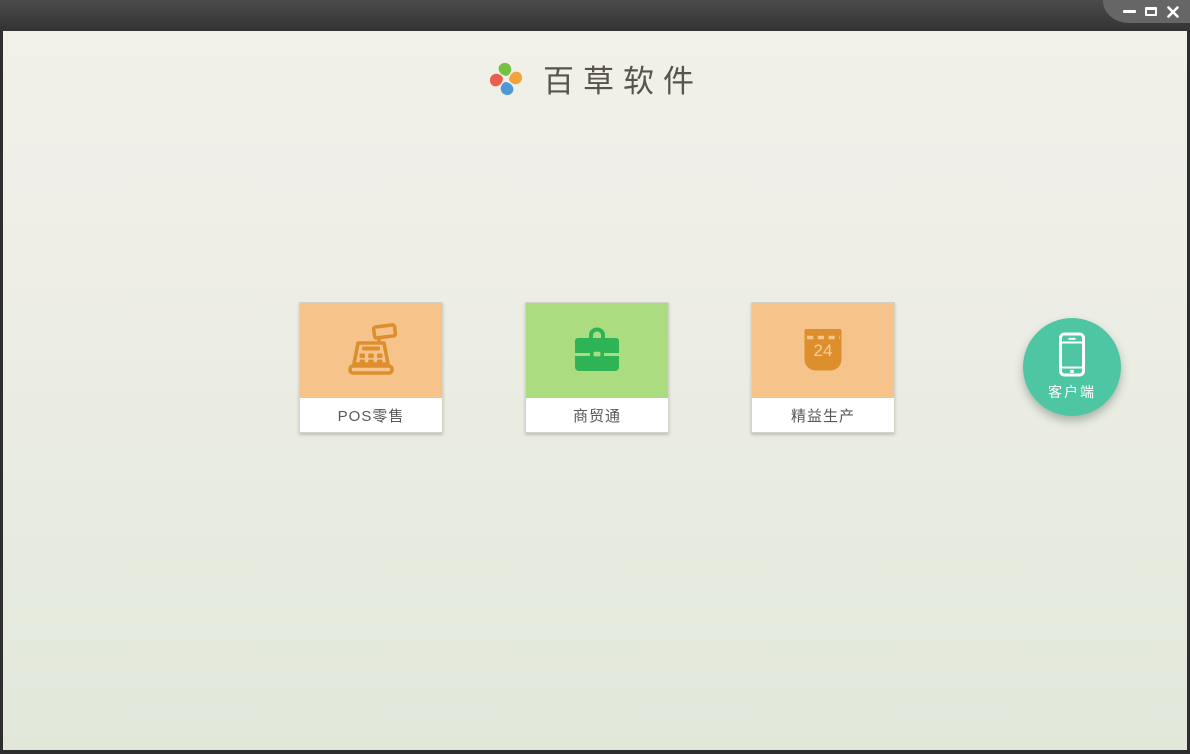 The image size is (1190, 754). Describe the element at coordinates (623, 82) in the screenshot. I see `app-title: 百草软件` at that location.